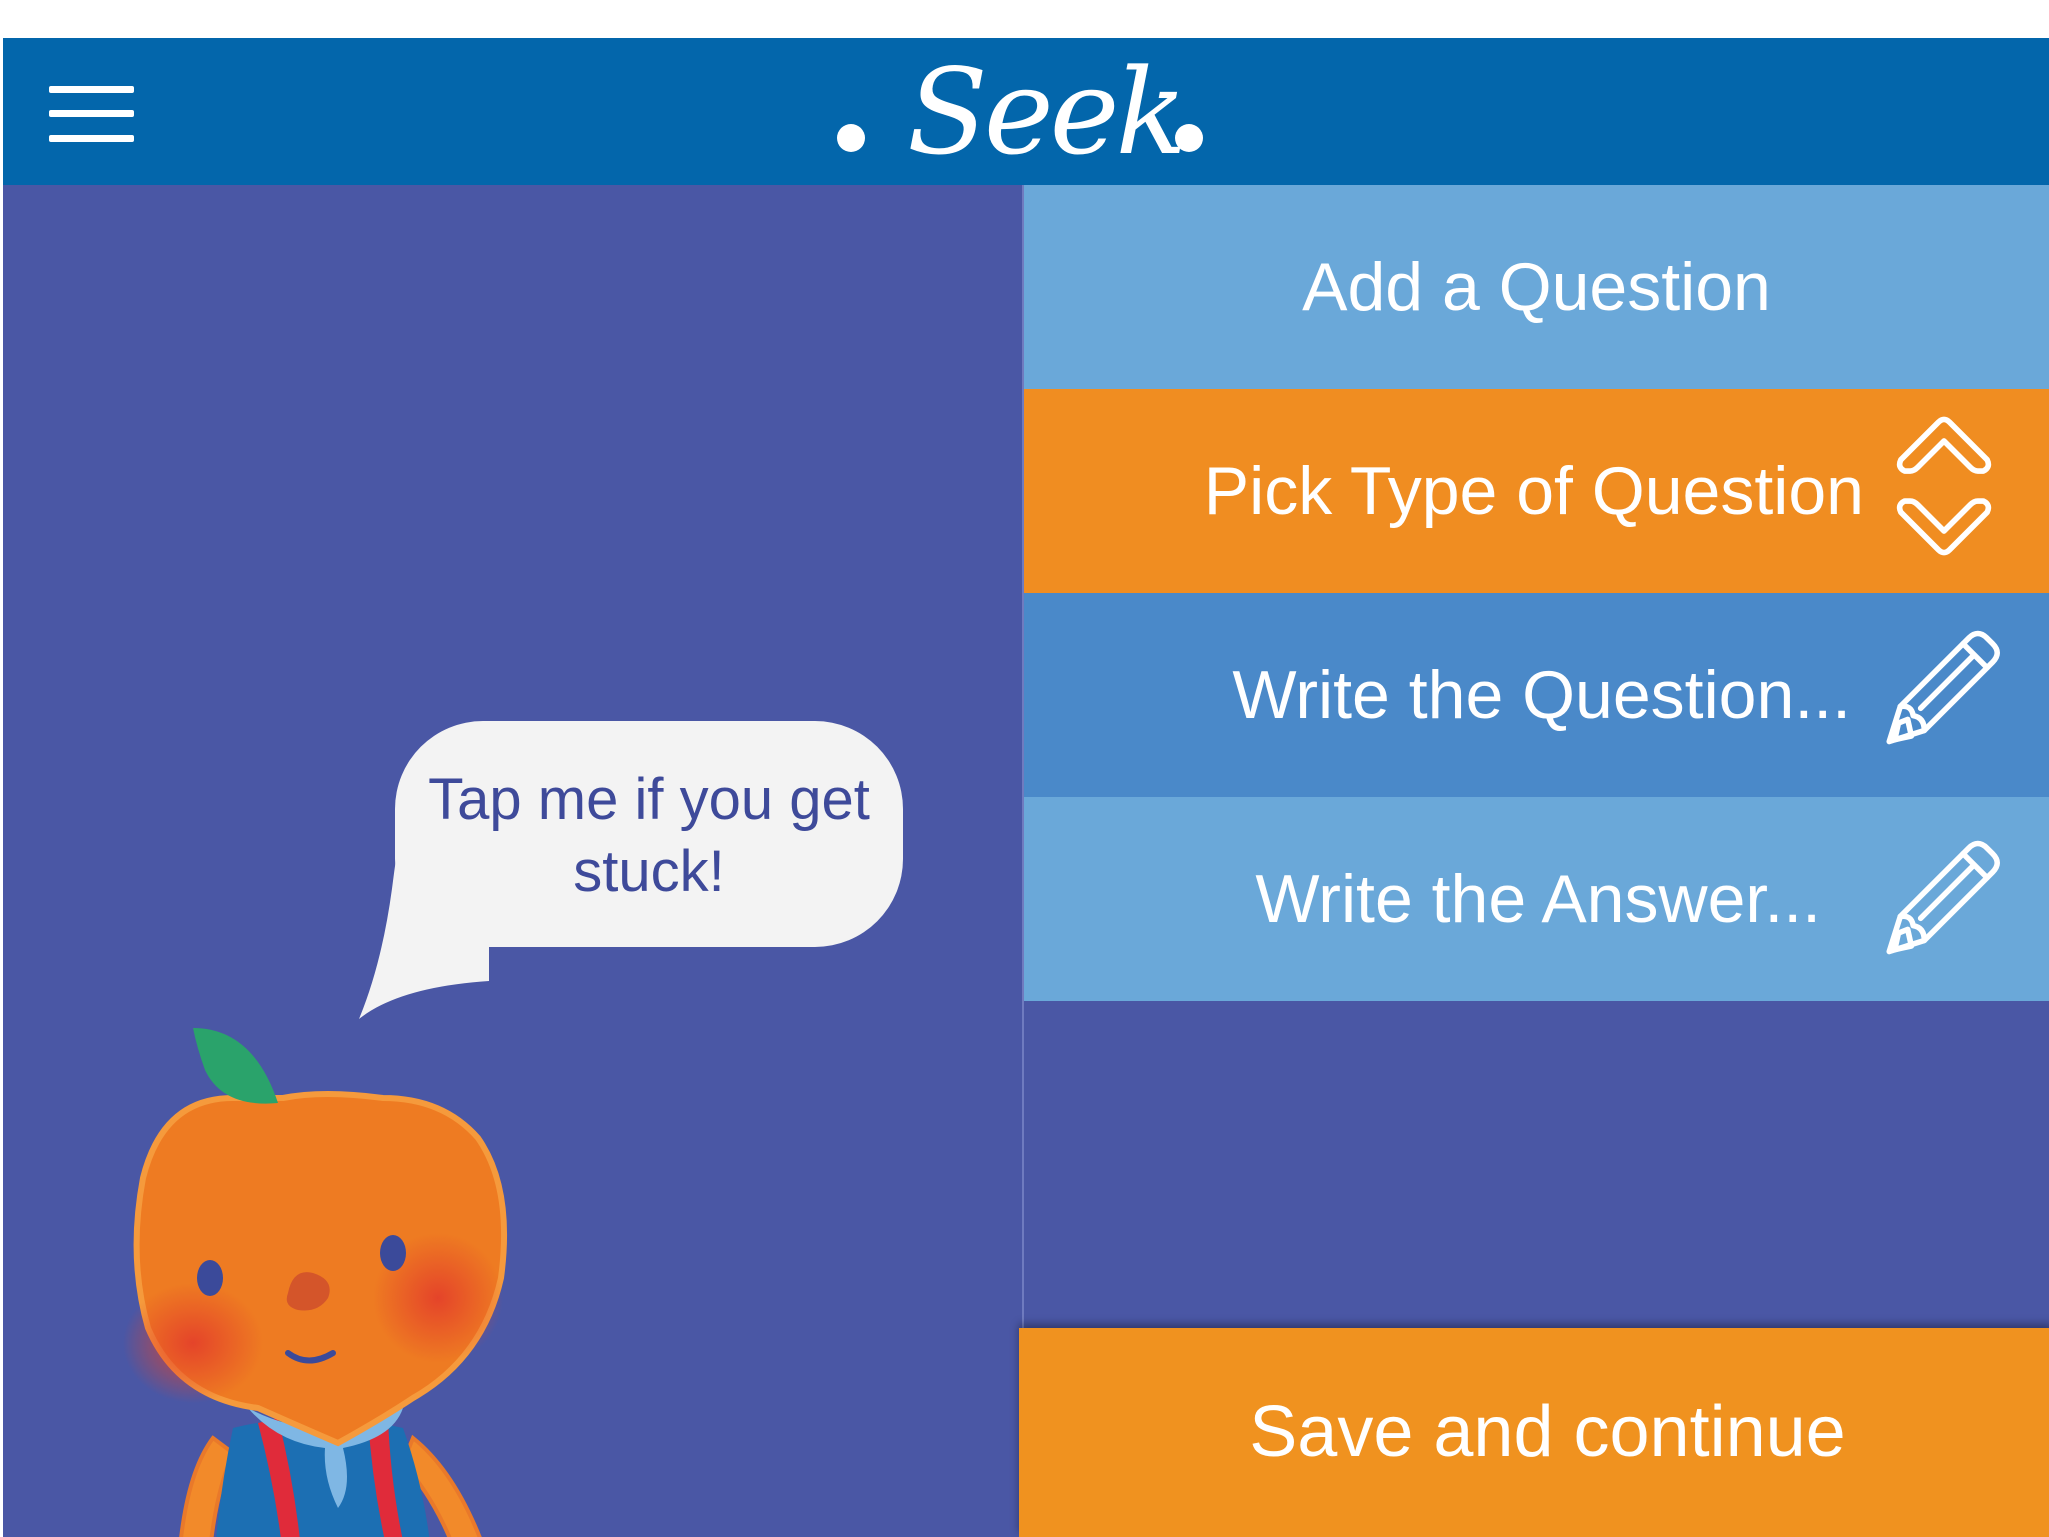 The image size is (2049, 1537). I want to click on mascot-leaf, so click(235, 1066).